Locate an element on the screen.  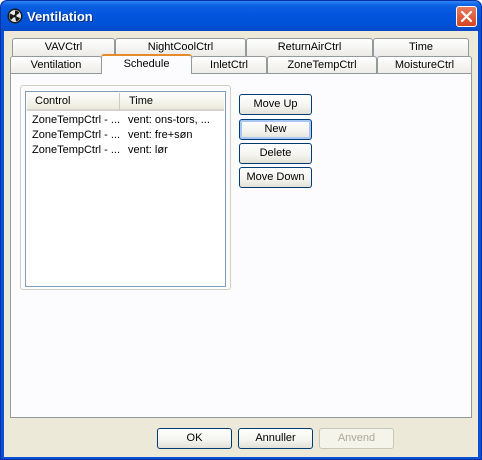
move-up-button: Move Up is located at coordinates (275, 104).